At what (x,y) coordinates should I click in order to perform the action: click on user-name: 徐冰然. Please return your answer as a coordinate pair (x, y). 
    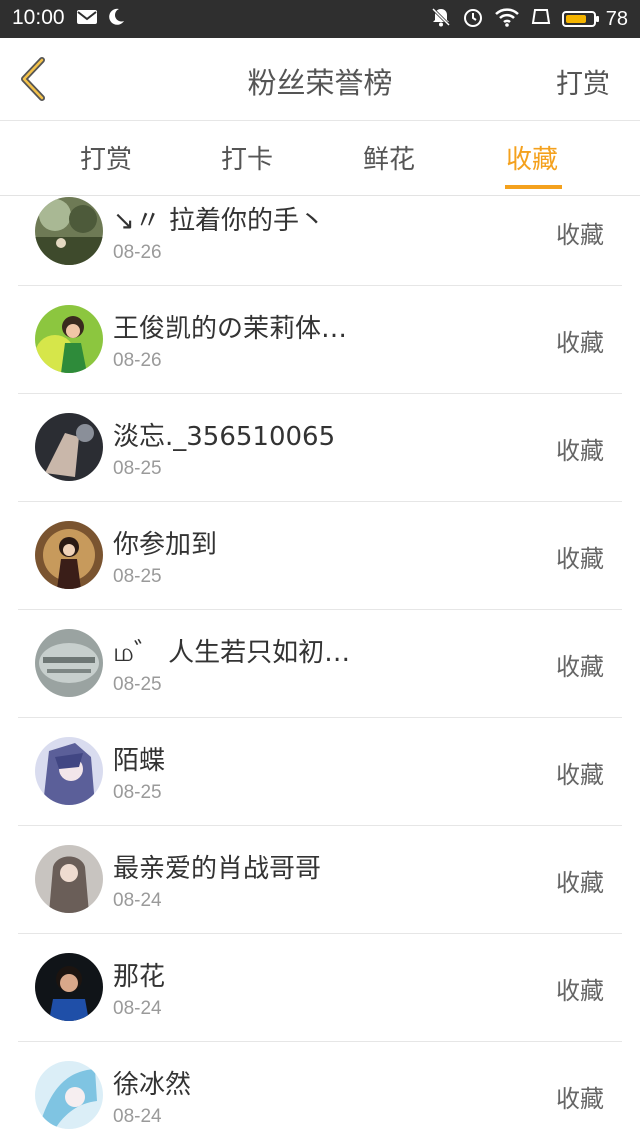
    Looking at the image, I should click on (152, 1085).